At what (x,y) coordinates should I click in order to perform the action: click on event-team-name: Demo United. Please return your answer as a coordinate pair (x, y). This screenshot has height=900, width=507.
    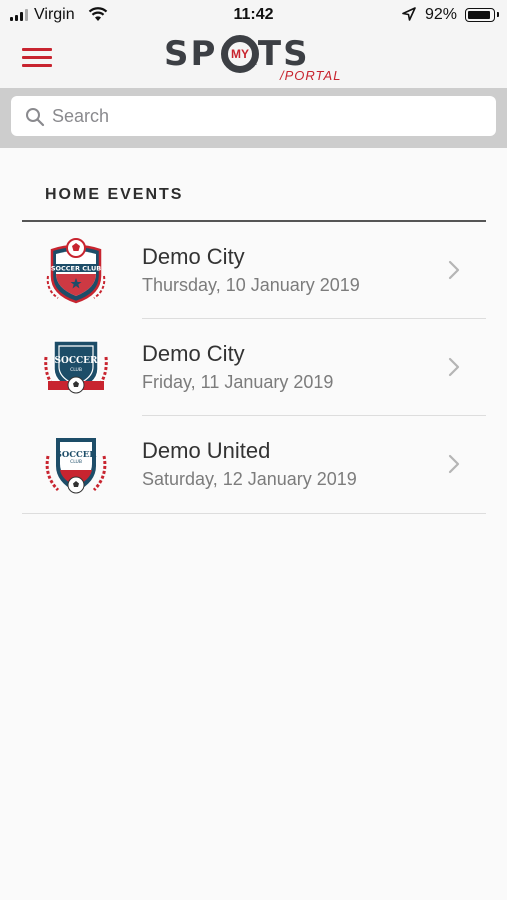
    Looking at the image, I should click on (206, 450).